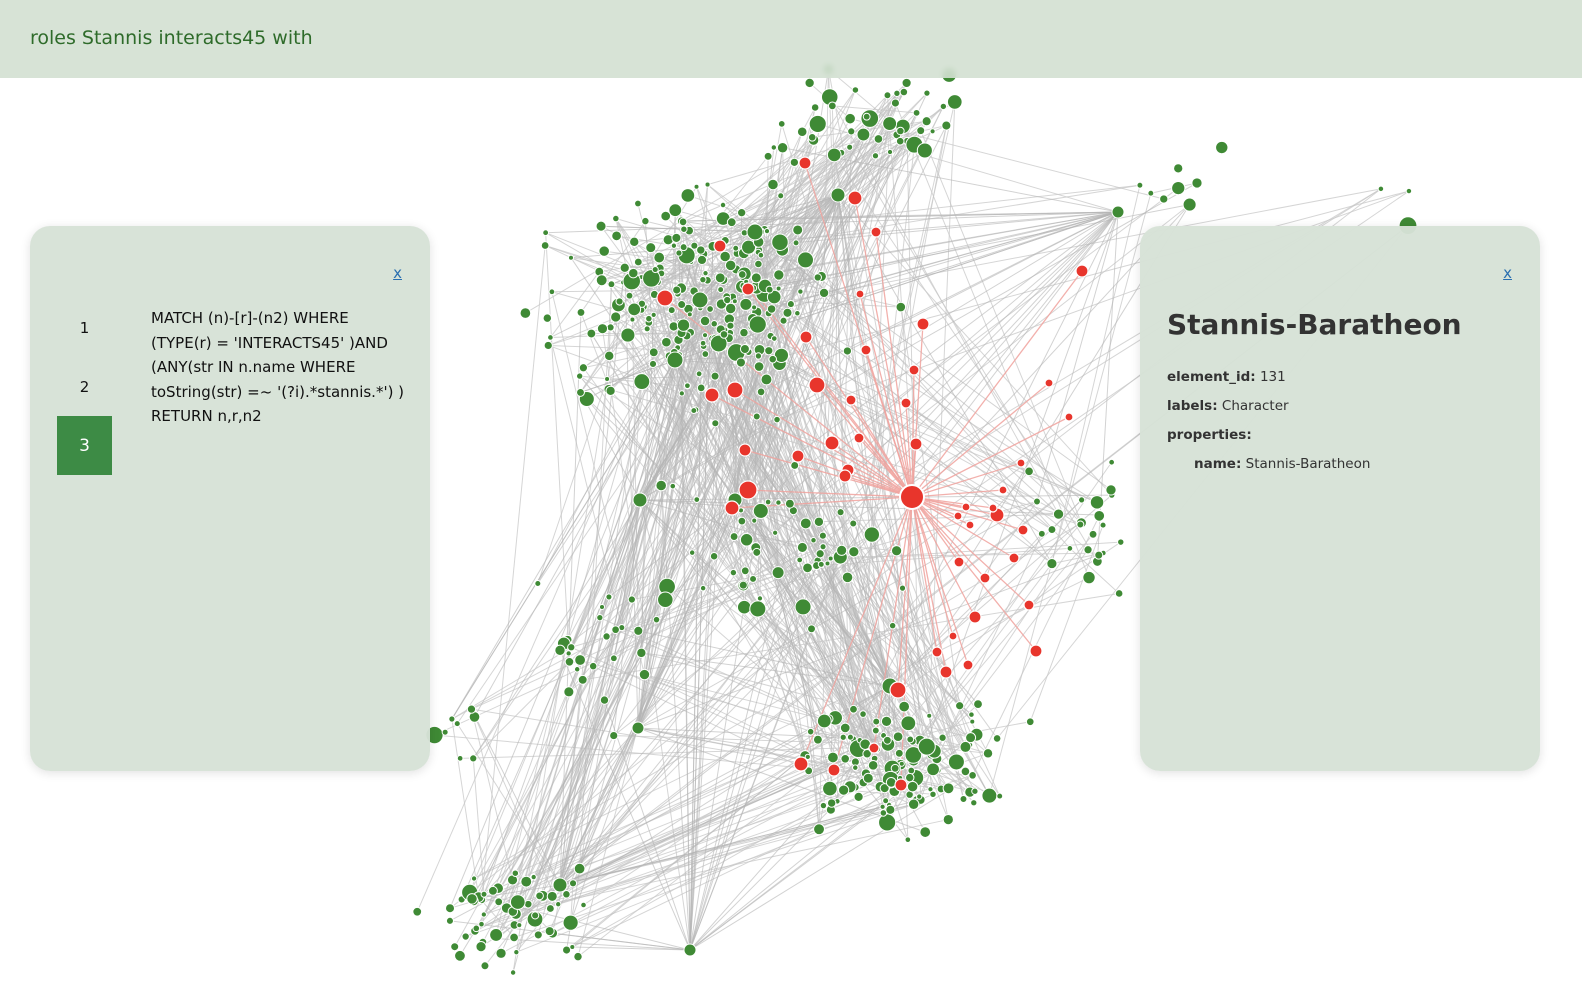  Describe the element at coordinates (1209, 435) in the screenshot. I see `properties-row: properties:` at that location.